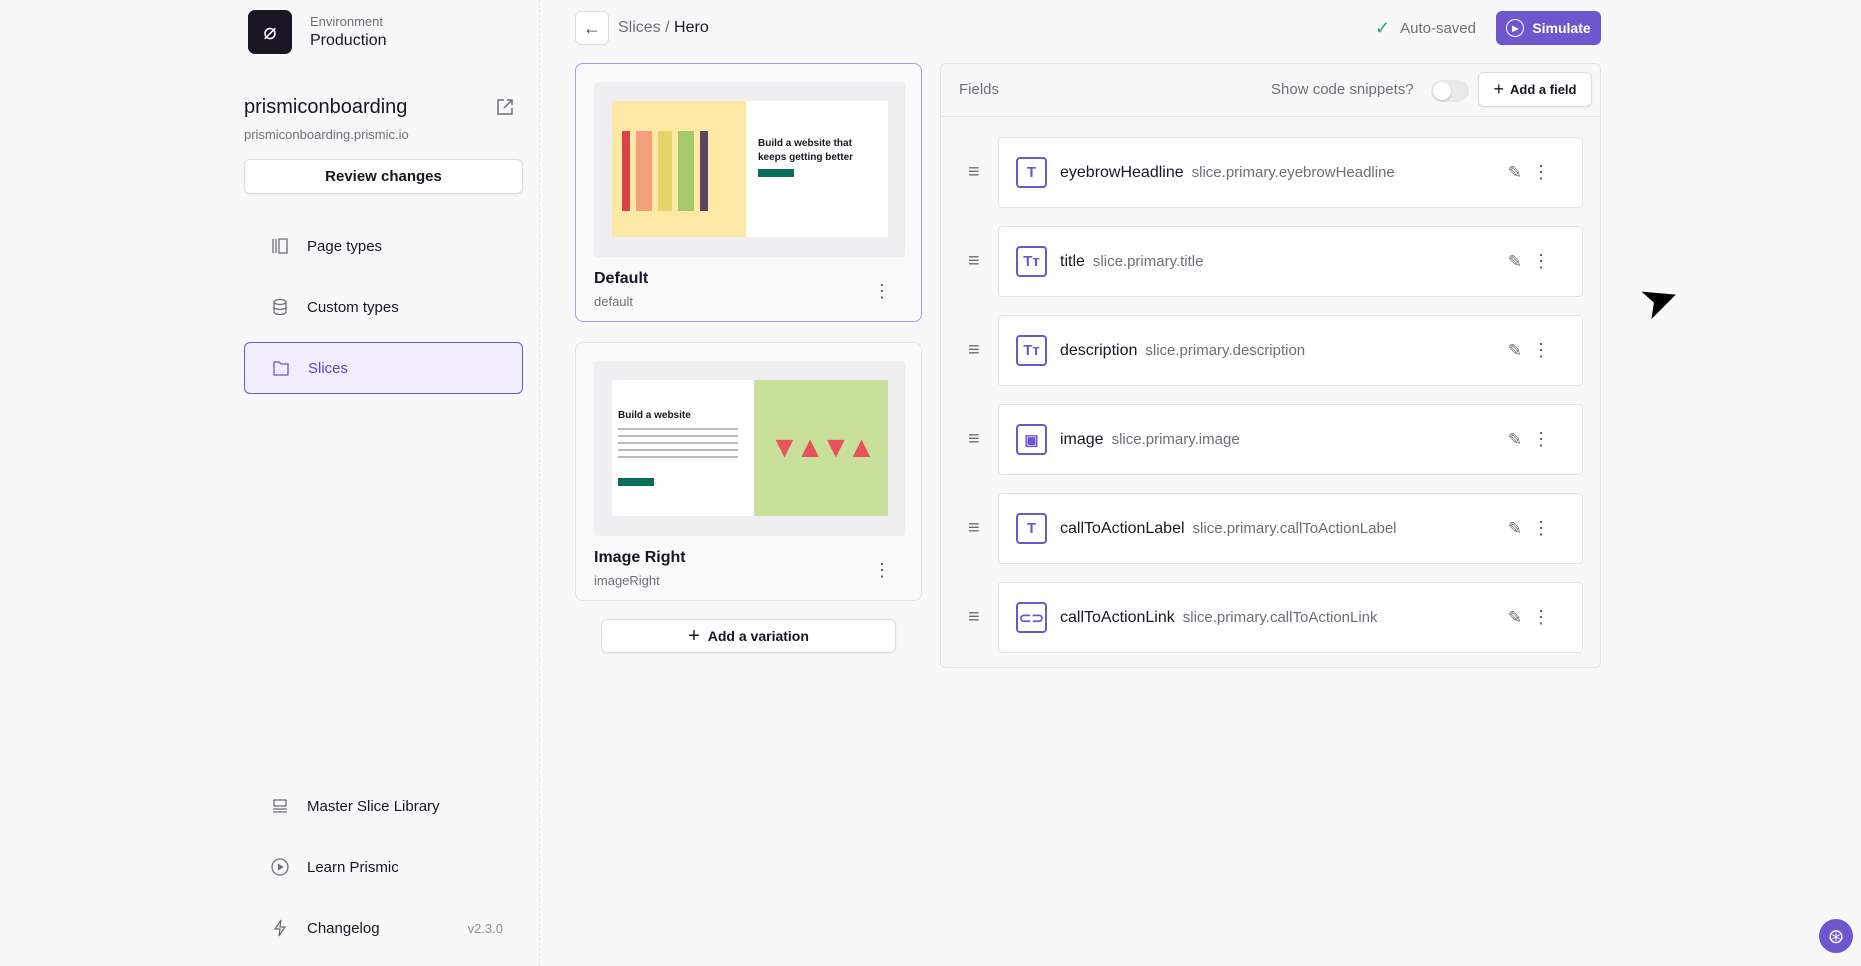 Image resolution: width=1861 pixels, height=966 pixels. I want to click on autosave-status: ✓ Auto-saved, so click(1425, 28).